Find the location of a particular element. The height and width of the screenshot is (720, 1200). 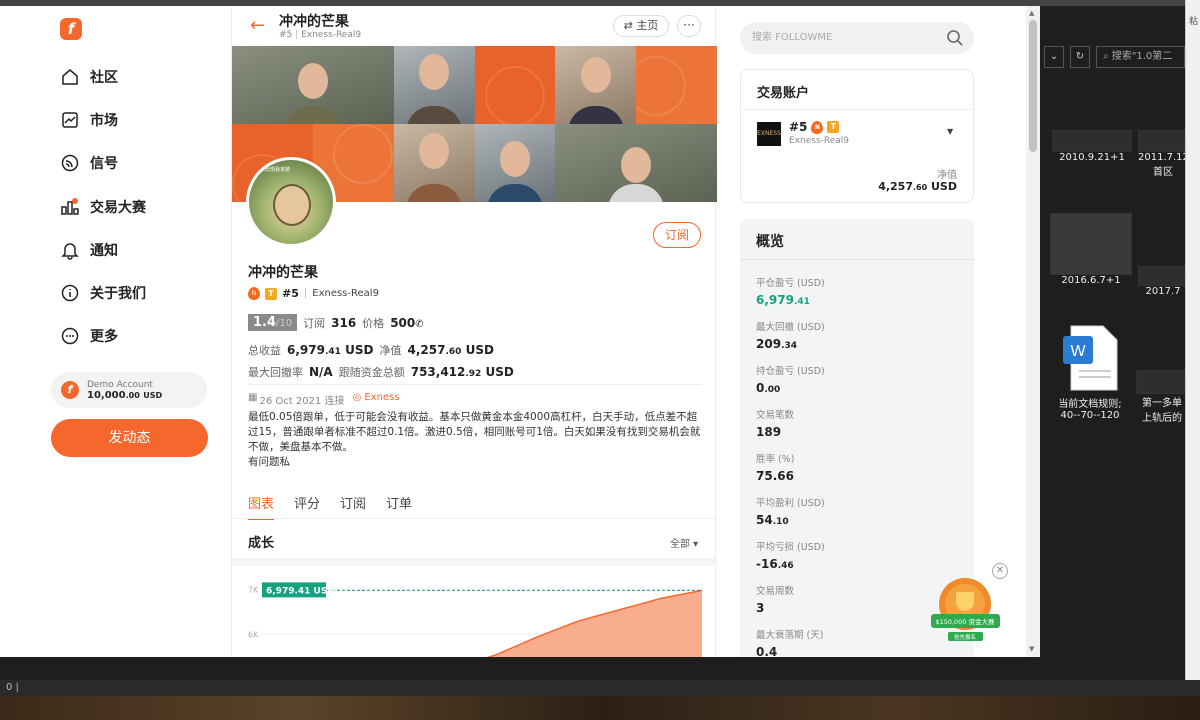

fire-badge-icon: N is located at coordinates (817, 127).